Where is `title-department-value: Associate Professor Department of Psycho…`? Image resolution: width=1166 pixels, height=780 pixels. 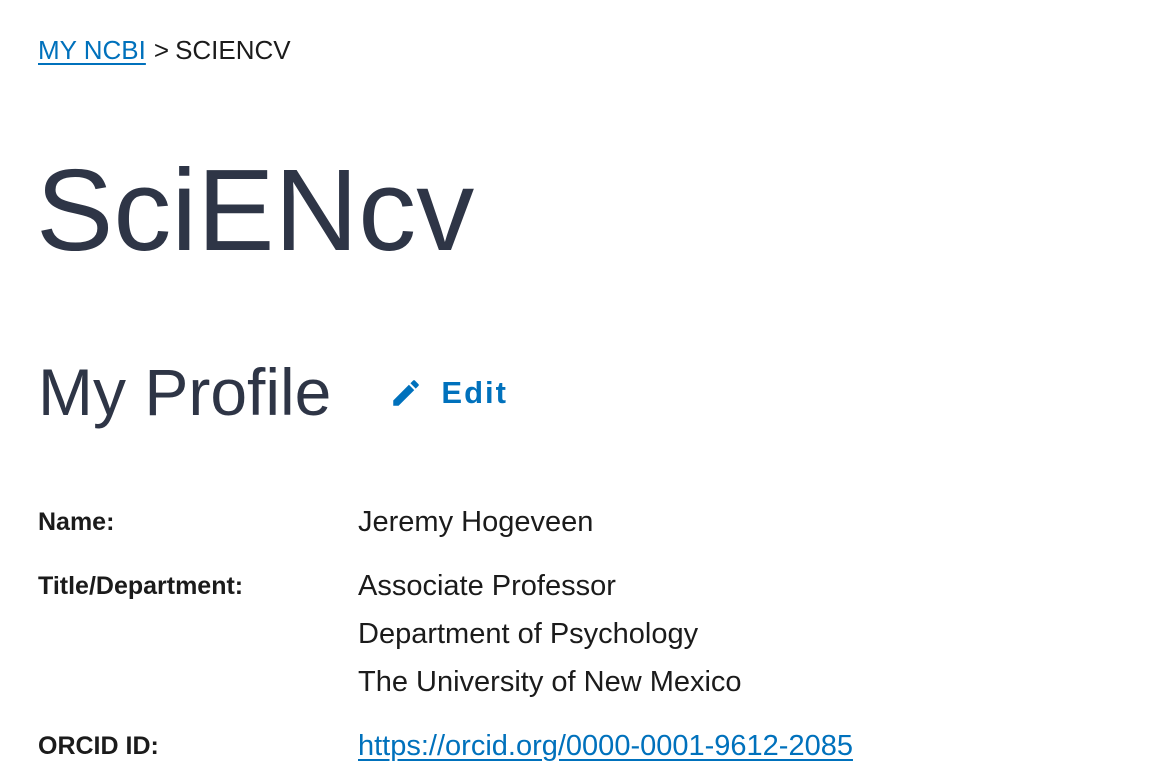
title-department-value: Associate Professor Department of Psycho… is located at coordinates (550, 634).